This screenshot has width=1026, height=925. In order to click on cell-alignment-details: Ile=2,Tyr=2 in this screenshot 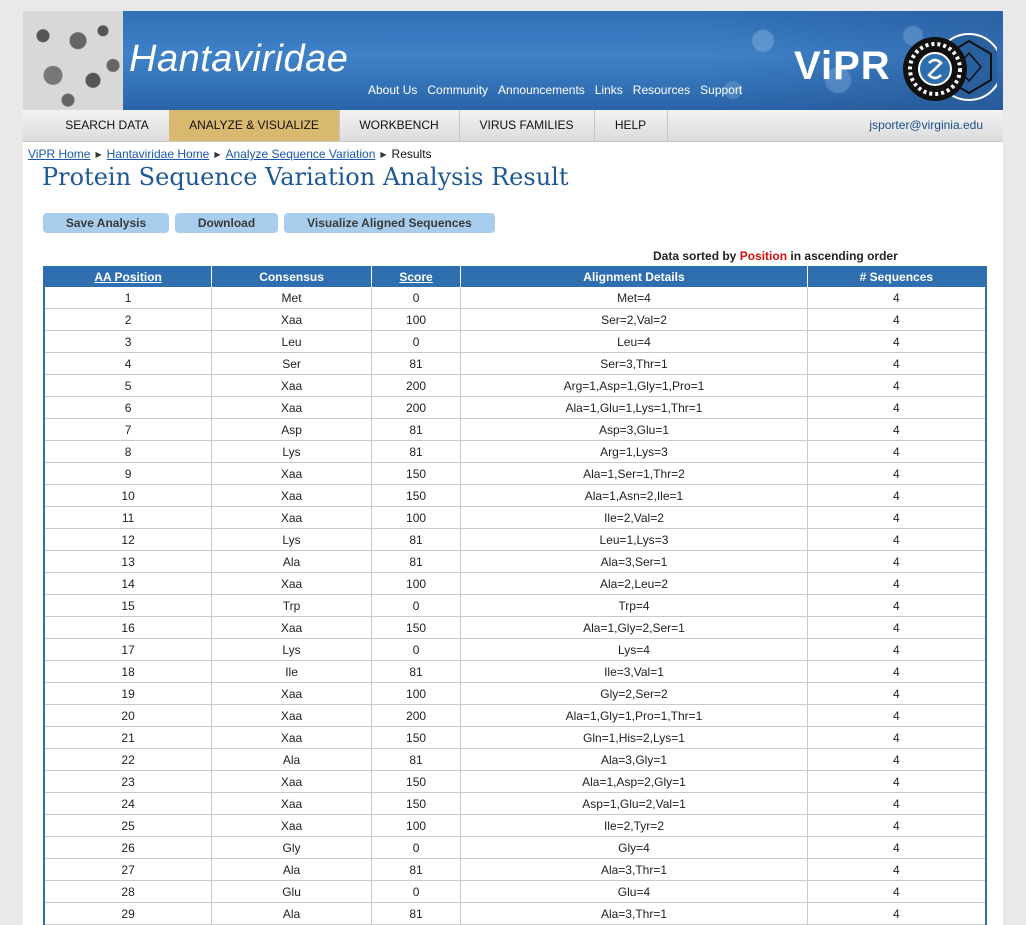, I will do `click(634, 825)`.